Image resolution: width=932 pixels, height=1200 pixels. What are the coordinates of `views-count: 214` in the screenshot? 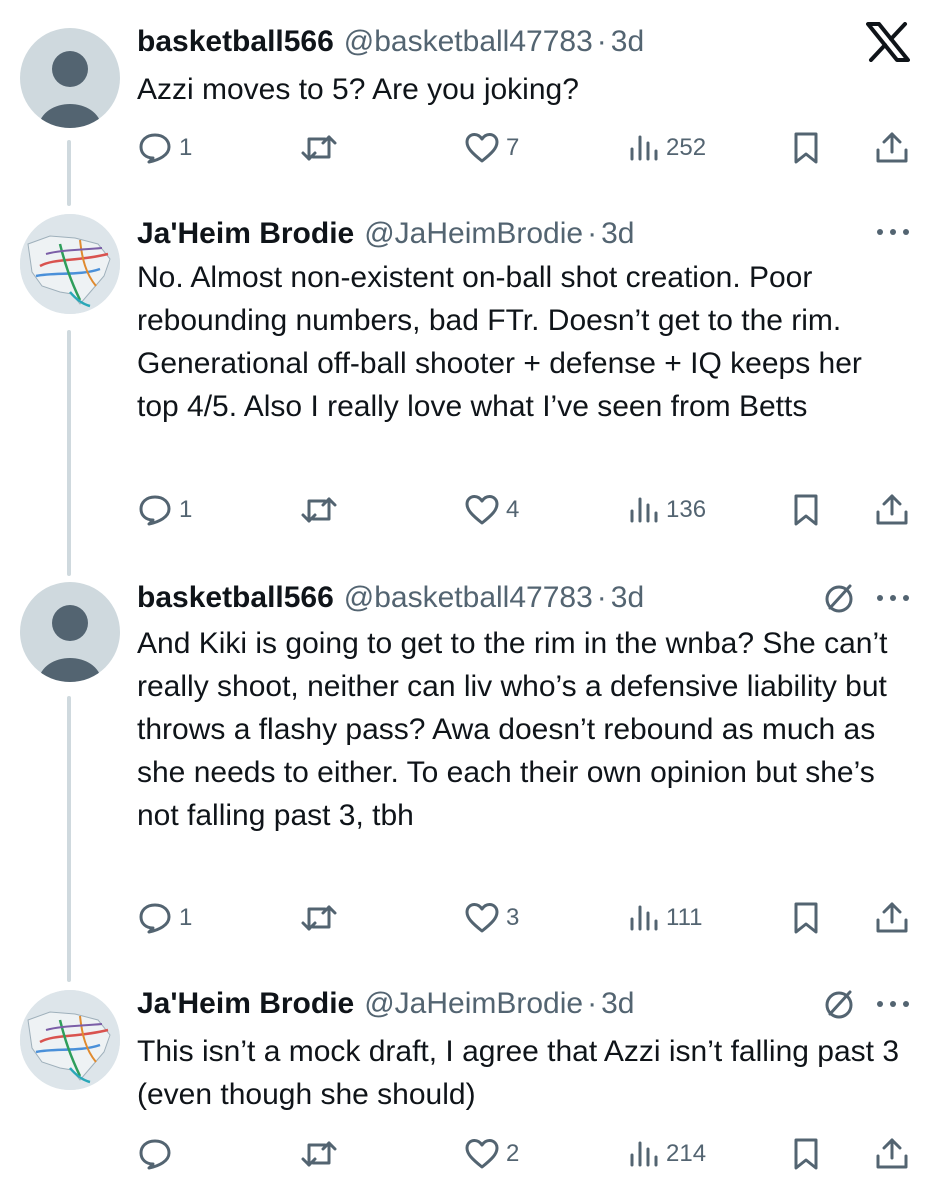 It's located at (686, 1153).